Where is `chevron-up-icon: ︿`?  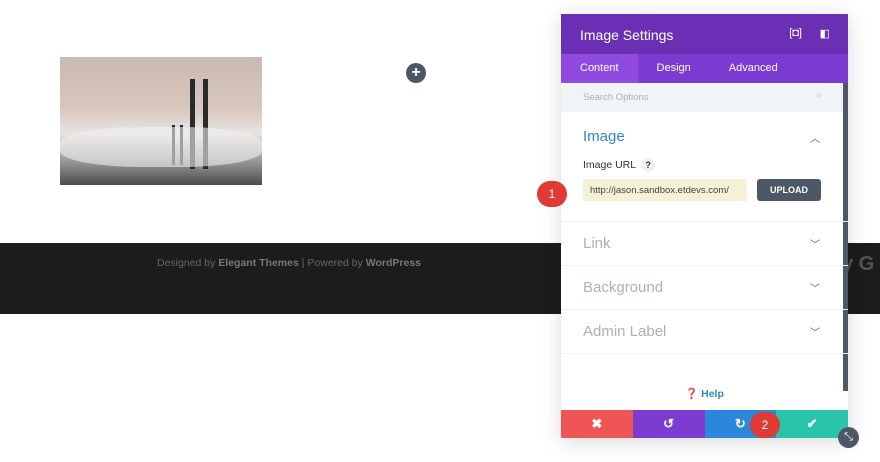
chevron-up-icon: ︿ is located at coordinates (815, 137).